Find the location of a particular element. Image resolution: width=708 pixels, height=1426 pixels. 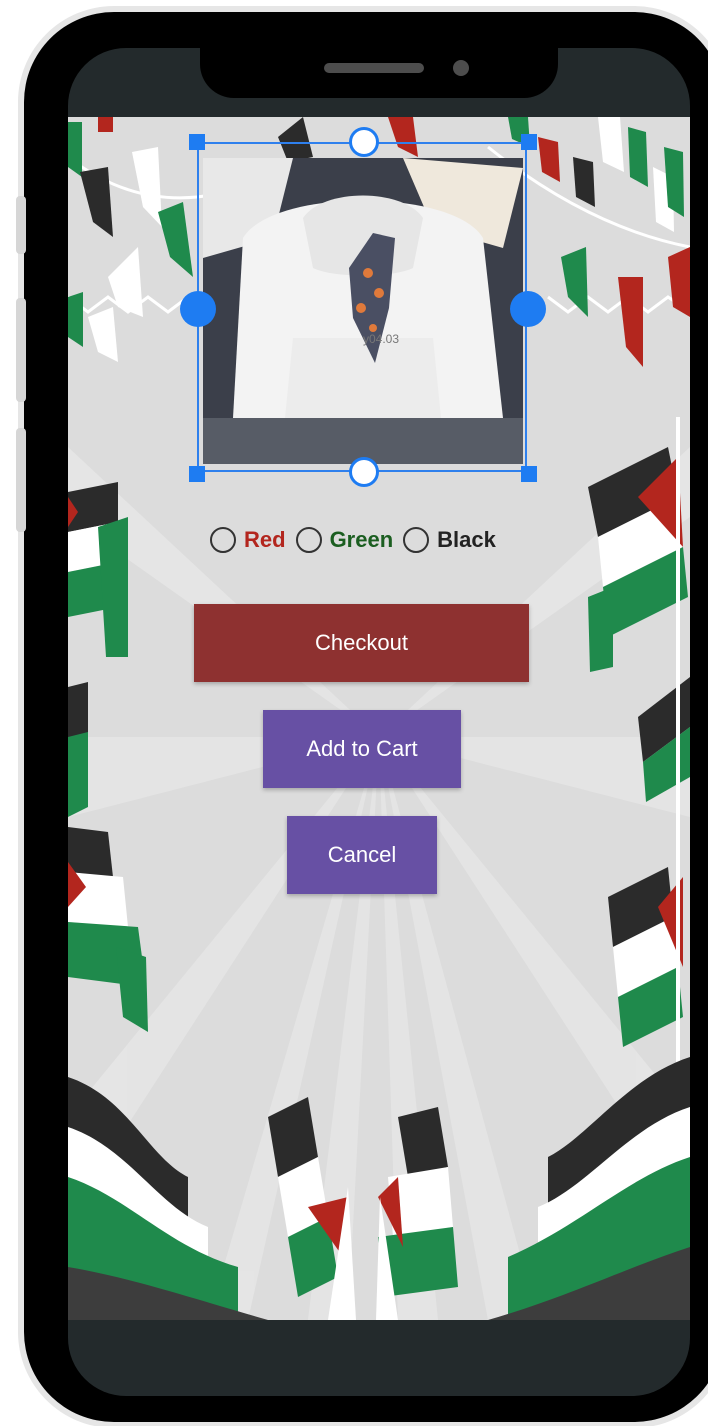

cancel-button: Cancel is located at coordinates (362, 855).